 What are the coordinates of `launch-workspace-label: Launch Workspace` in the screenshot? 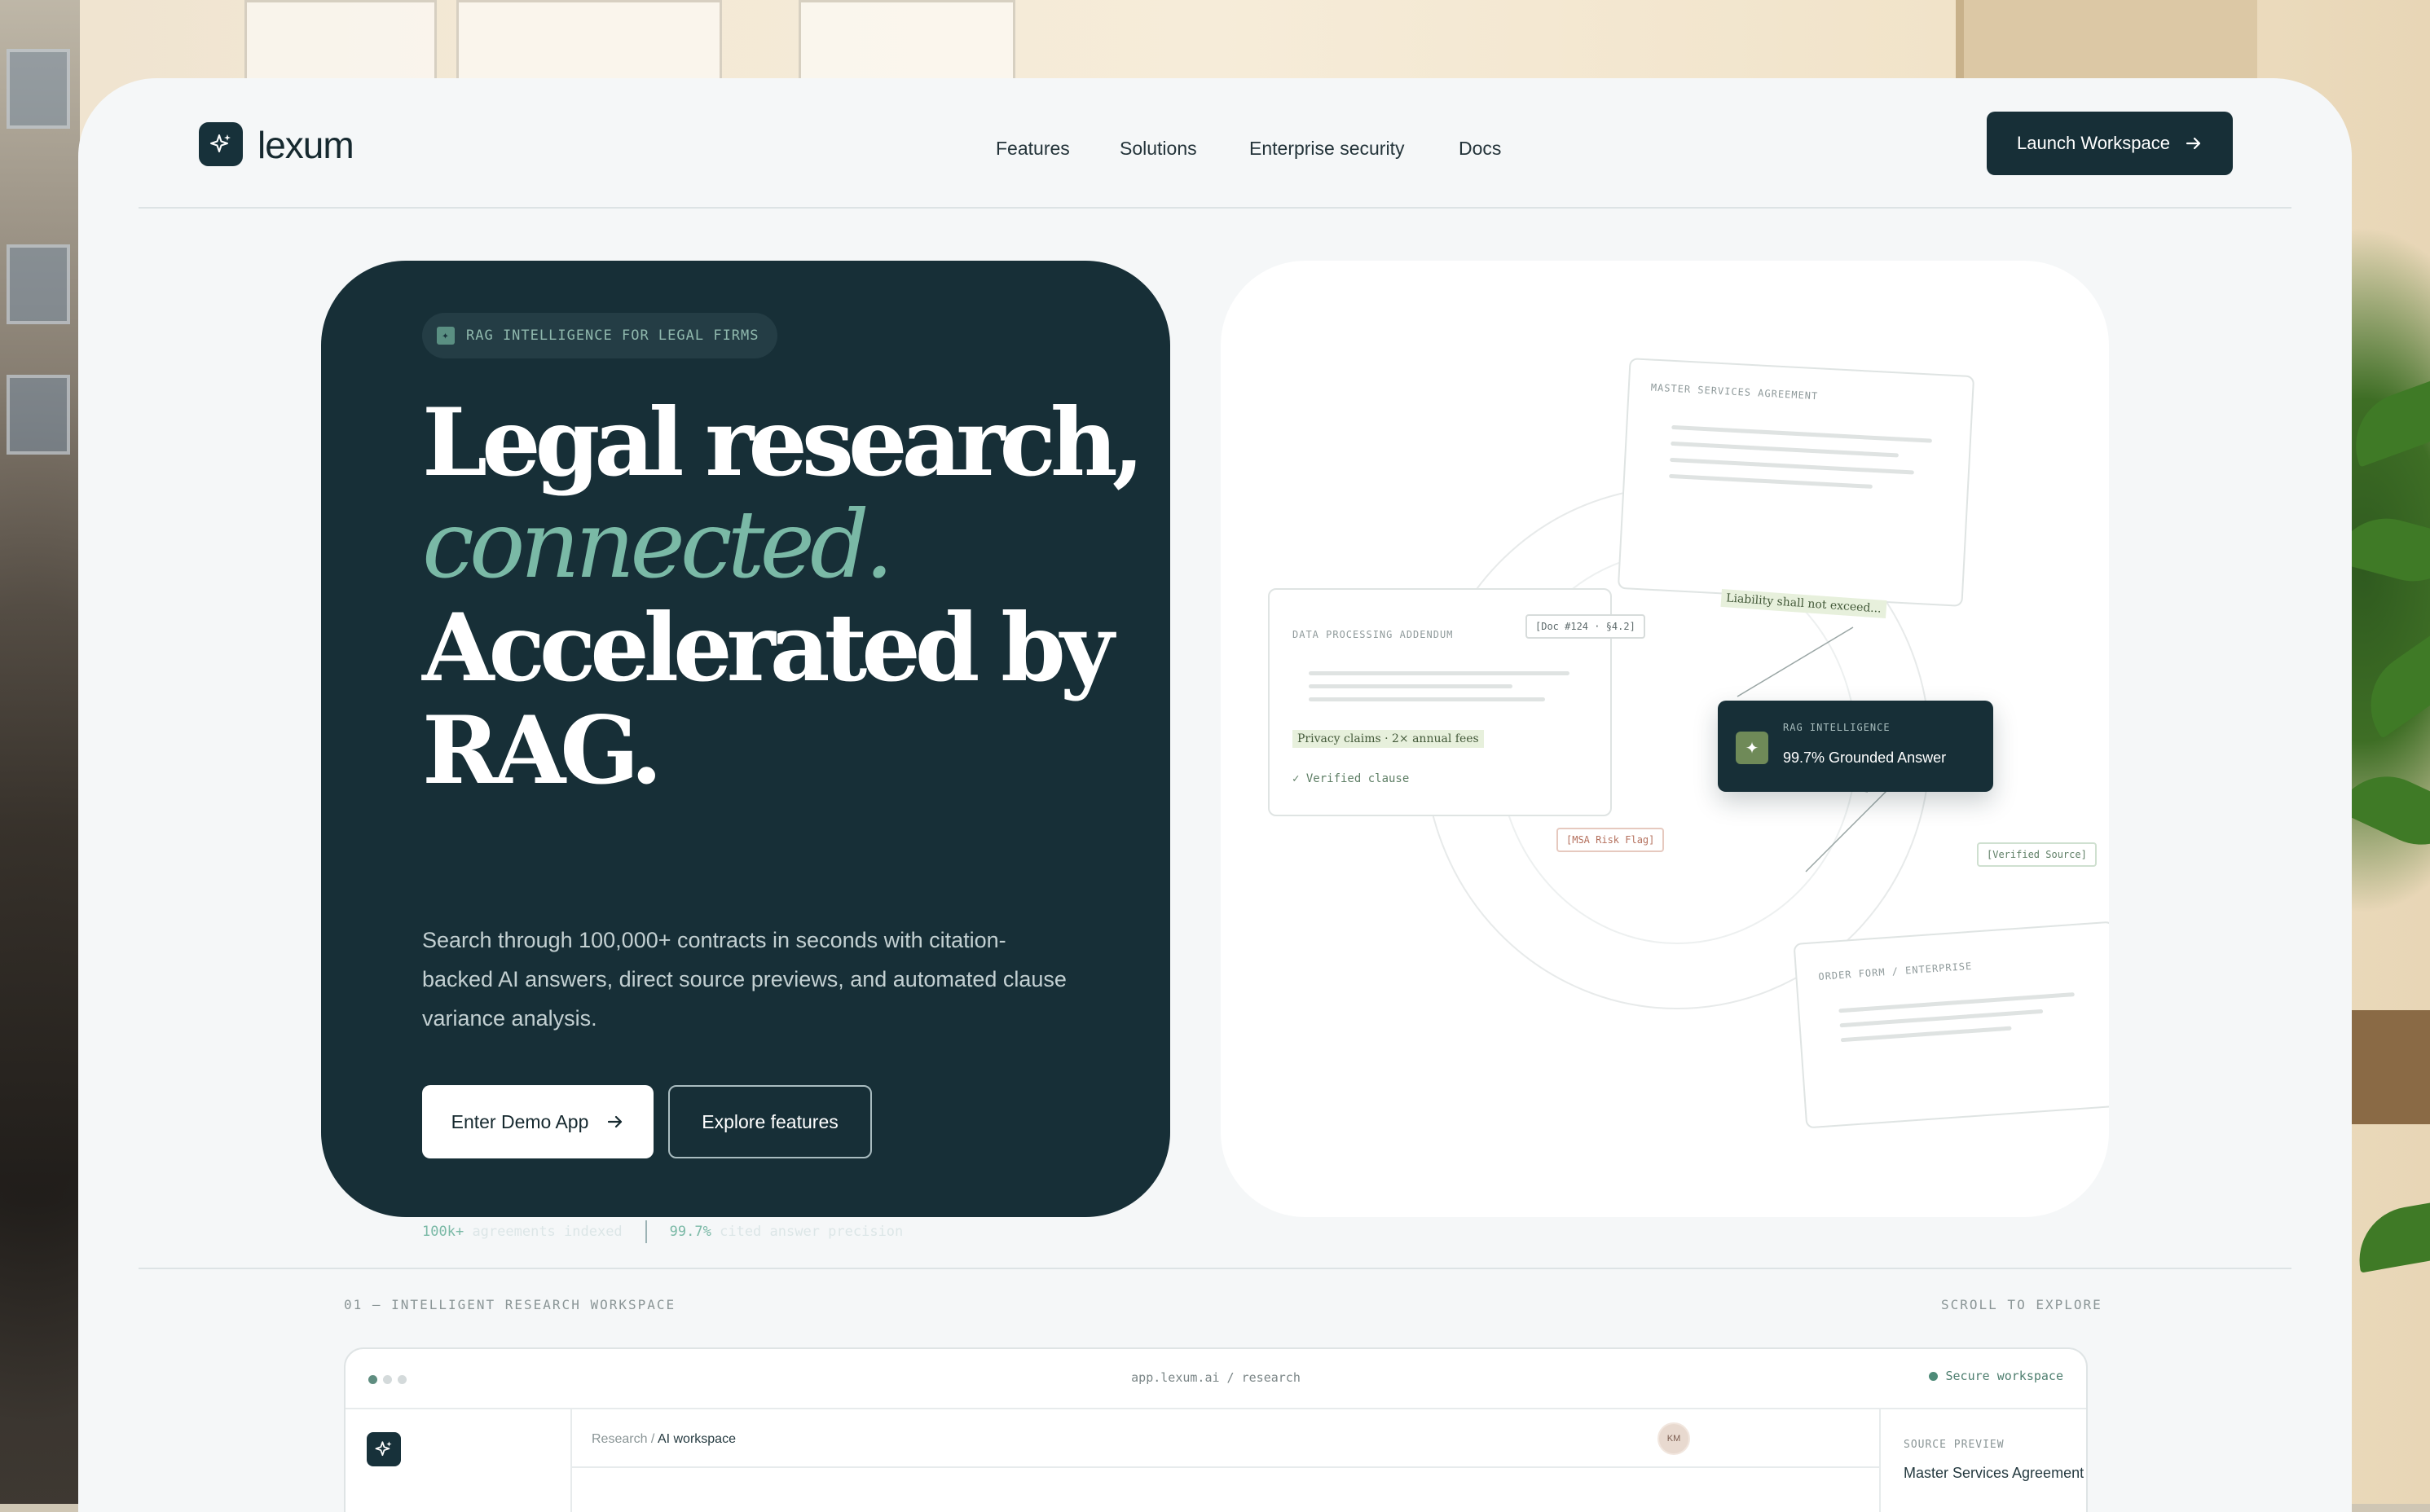 It's located at (2093, 143).